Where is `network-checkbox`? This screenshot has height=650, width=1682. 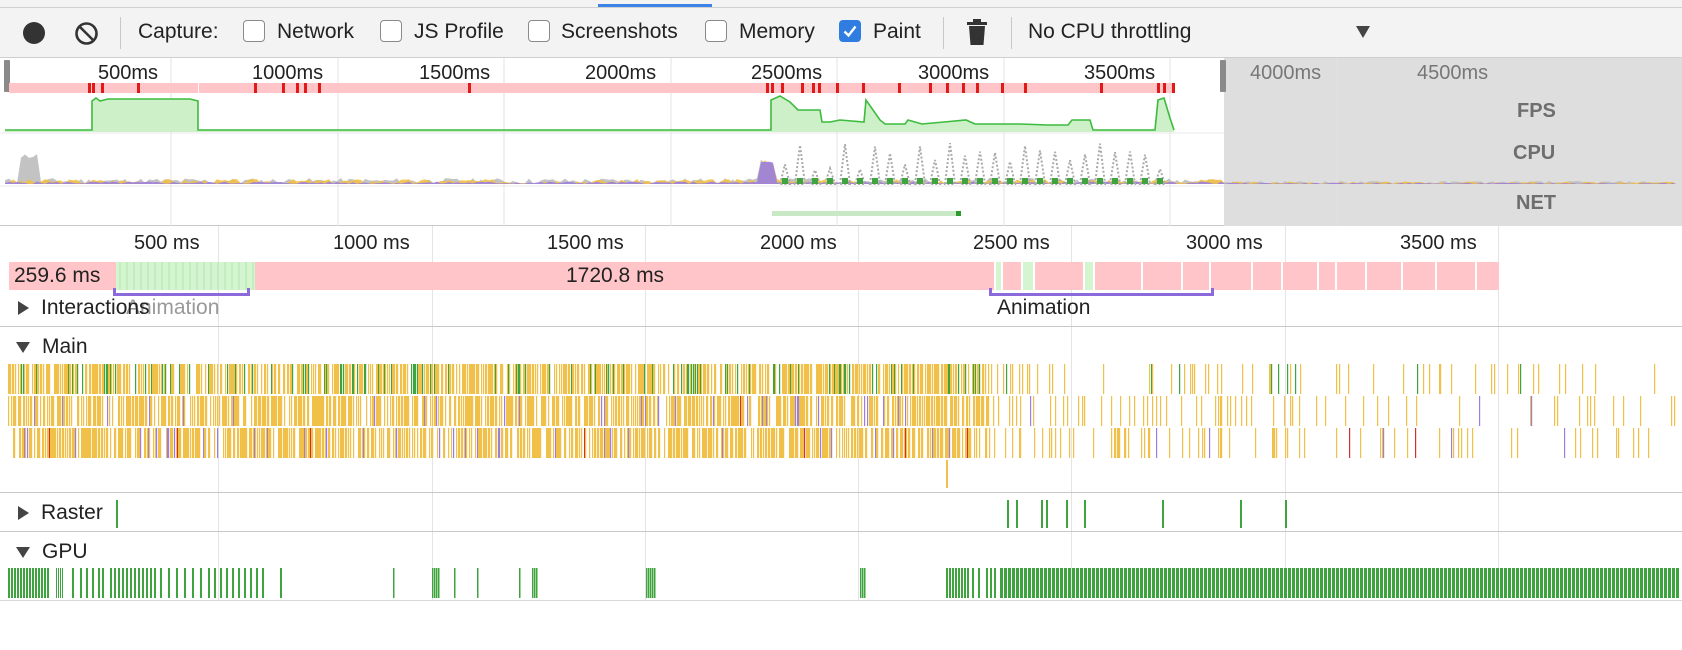
network-checkbox is located at coordinates (254, 31).